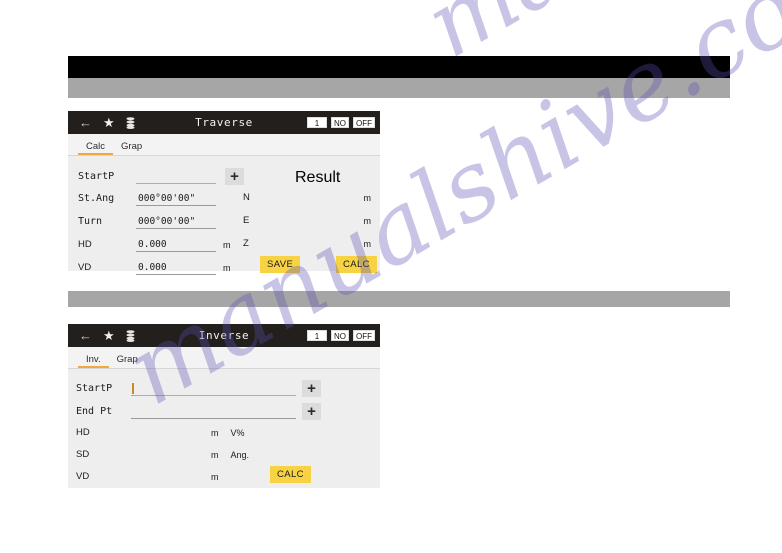  What do you see at coordinates (224, 145) in the screenshot?
I see `traverse-tabbar: Calc Grap` at bounding box center [224, 145].